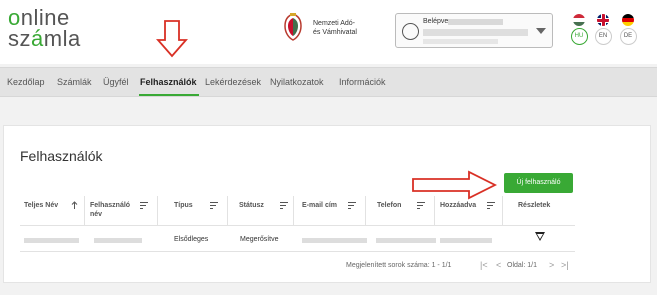 This screenshot has height=295, width=657. What do you see at coordinates (410, 31) in the screenshot?
I see `user-avatar-icon` at bounding box center [410, 31].